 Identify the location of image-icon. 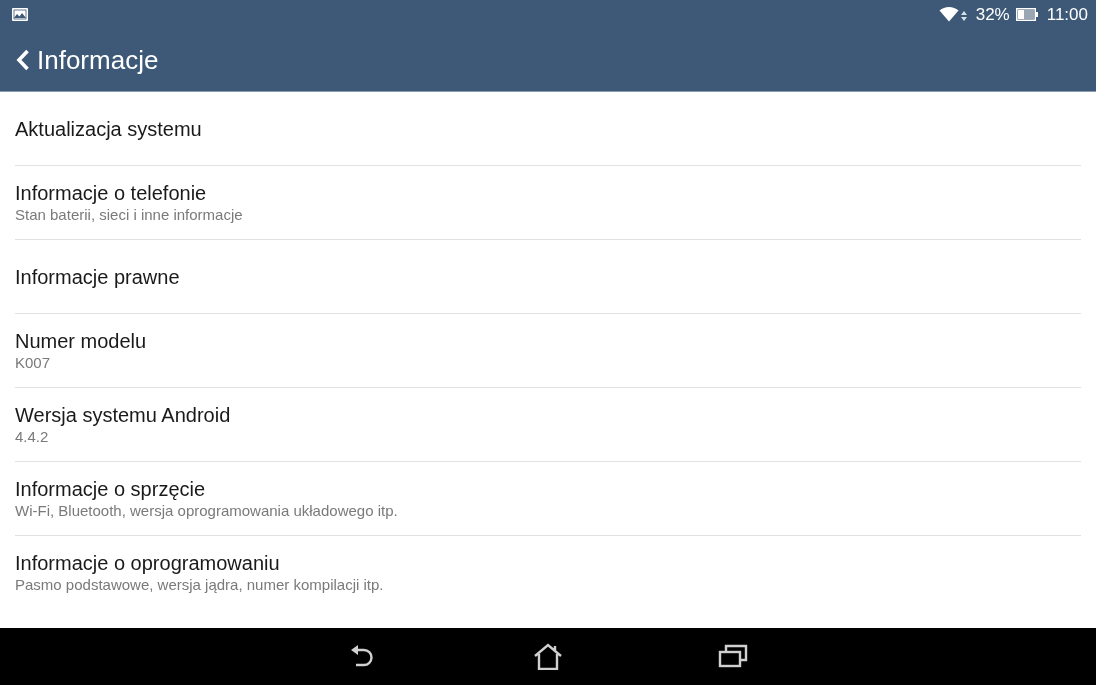
(20, 14).